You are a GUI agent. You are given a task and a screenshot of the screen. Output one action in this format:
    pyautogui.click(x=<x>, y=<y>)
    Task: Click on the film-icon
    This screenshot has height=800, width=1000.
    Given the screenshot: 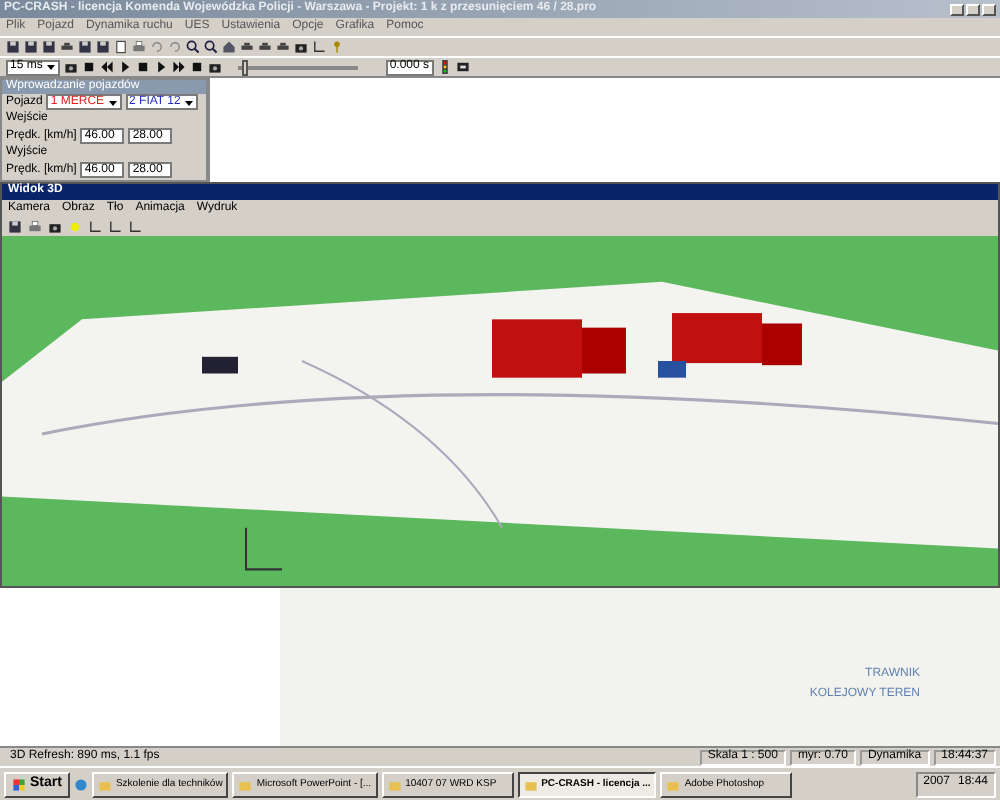 What is the action you would take?
    pyautogui.click(x=462, y=67)
    